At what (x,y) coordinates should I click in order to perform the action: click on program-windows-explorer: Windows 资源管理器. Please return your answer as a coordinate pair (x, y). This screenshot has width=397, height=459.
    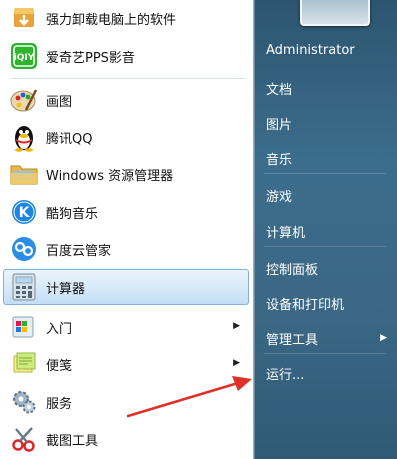
    Looking at the image, I should click on (126, 174).